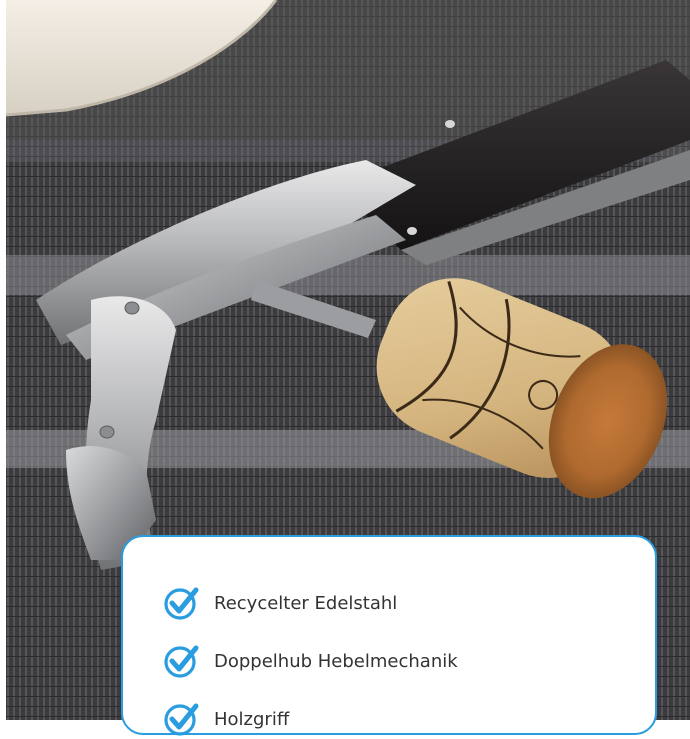  What do you see at coordinates (336, 661) in the screenshot?
I see `feature-label: Doppelhub Hebelmechanik` at bounding box center [336, 661].